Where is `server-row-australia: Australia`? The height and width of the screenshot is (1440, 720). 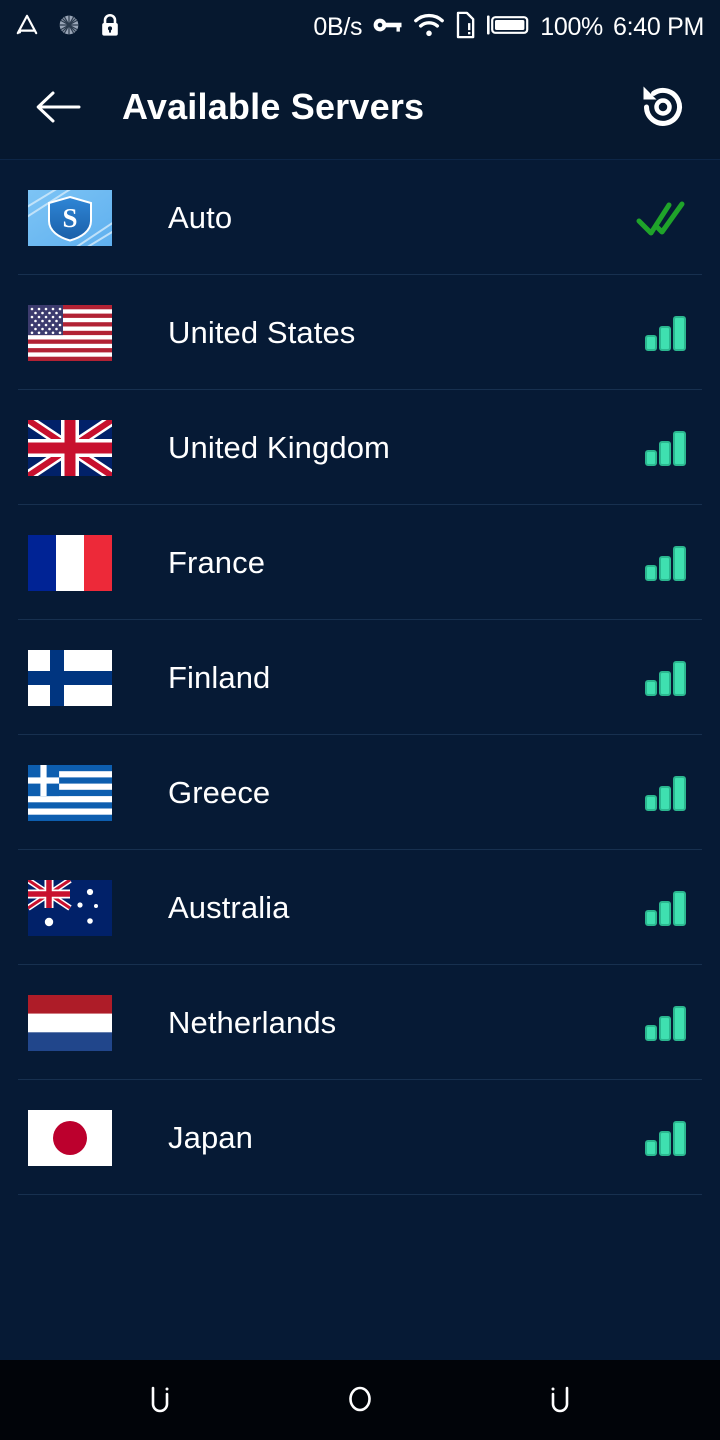
server-row-australia: Australia is located at coordinates (360, 907).